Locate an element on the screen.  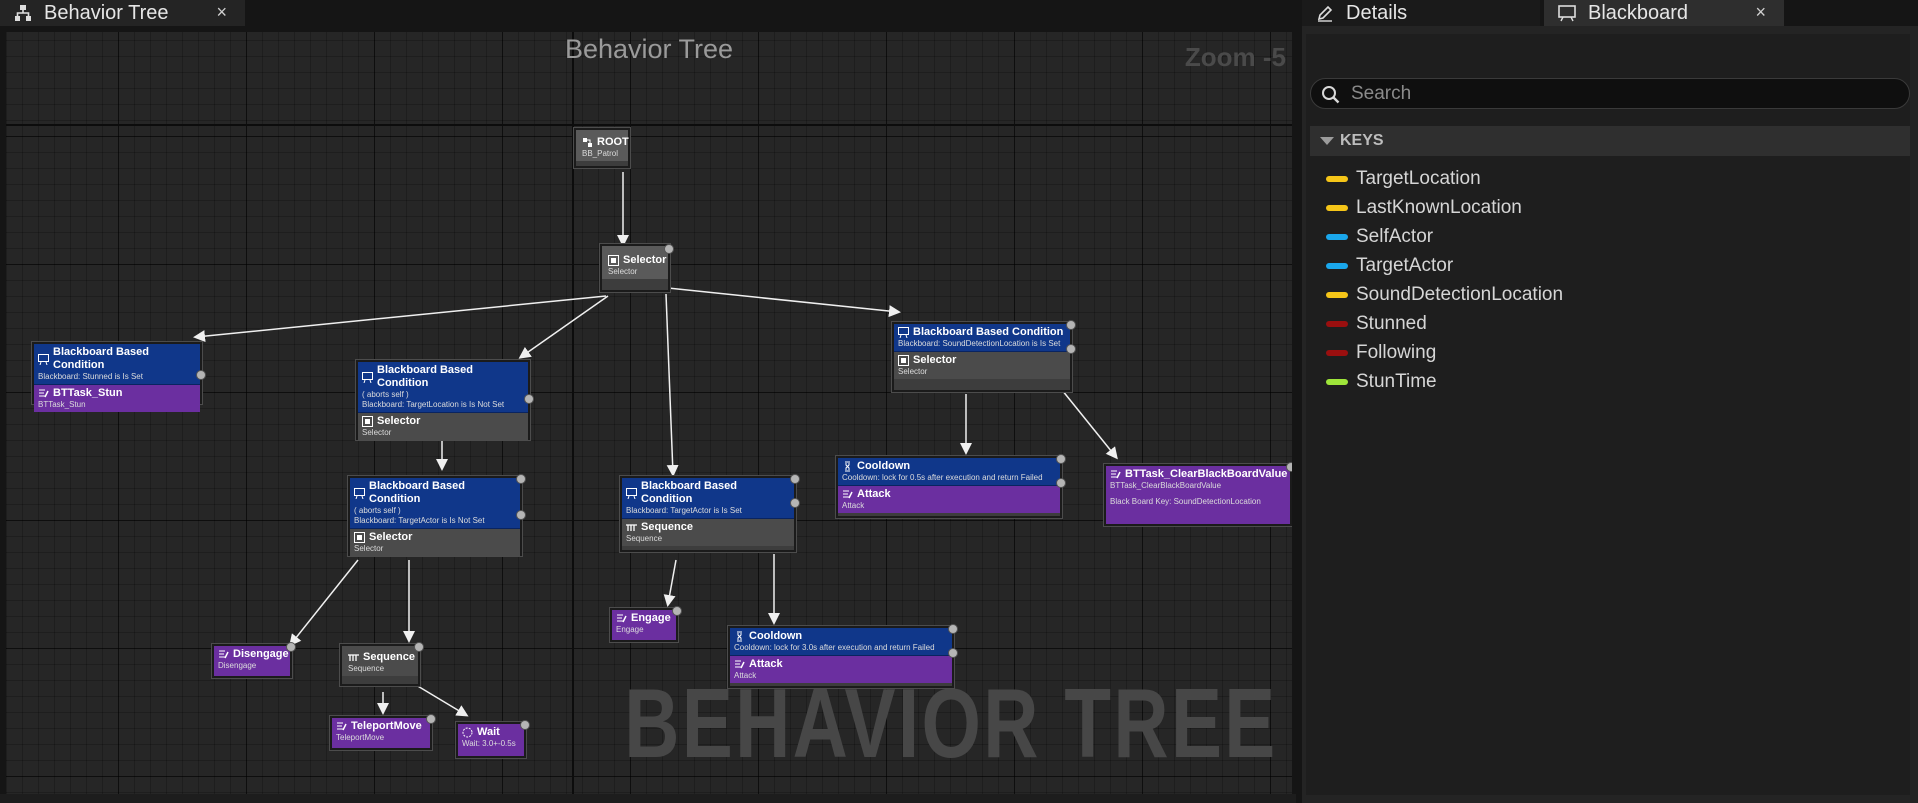
key-name: Following is located at coordinates (1396, 352).